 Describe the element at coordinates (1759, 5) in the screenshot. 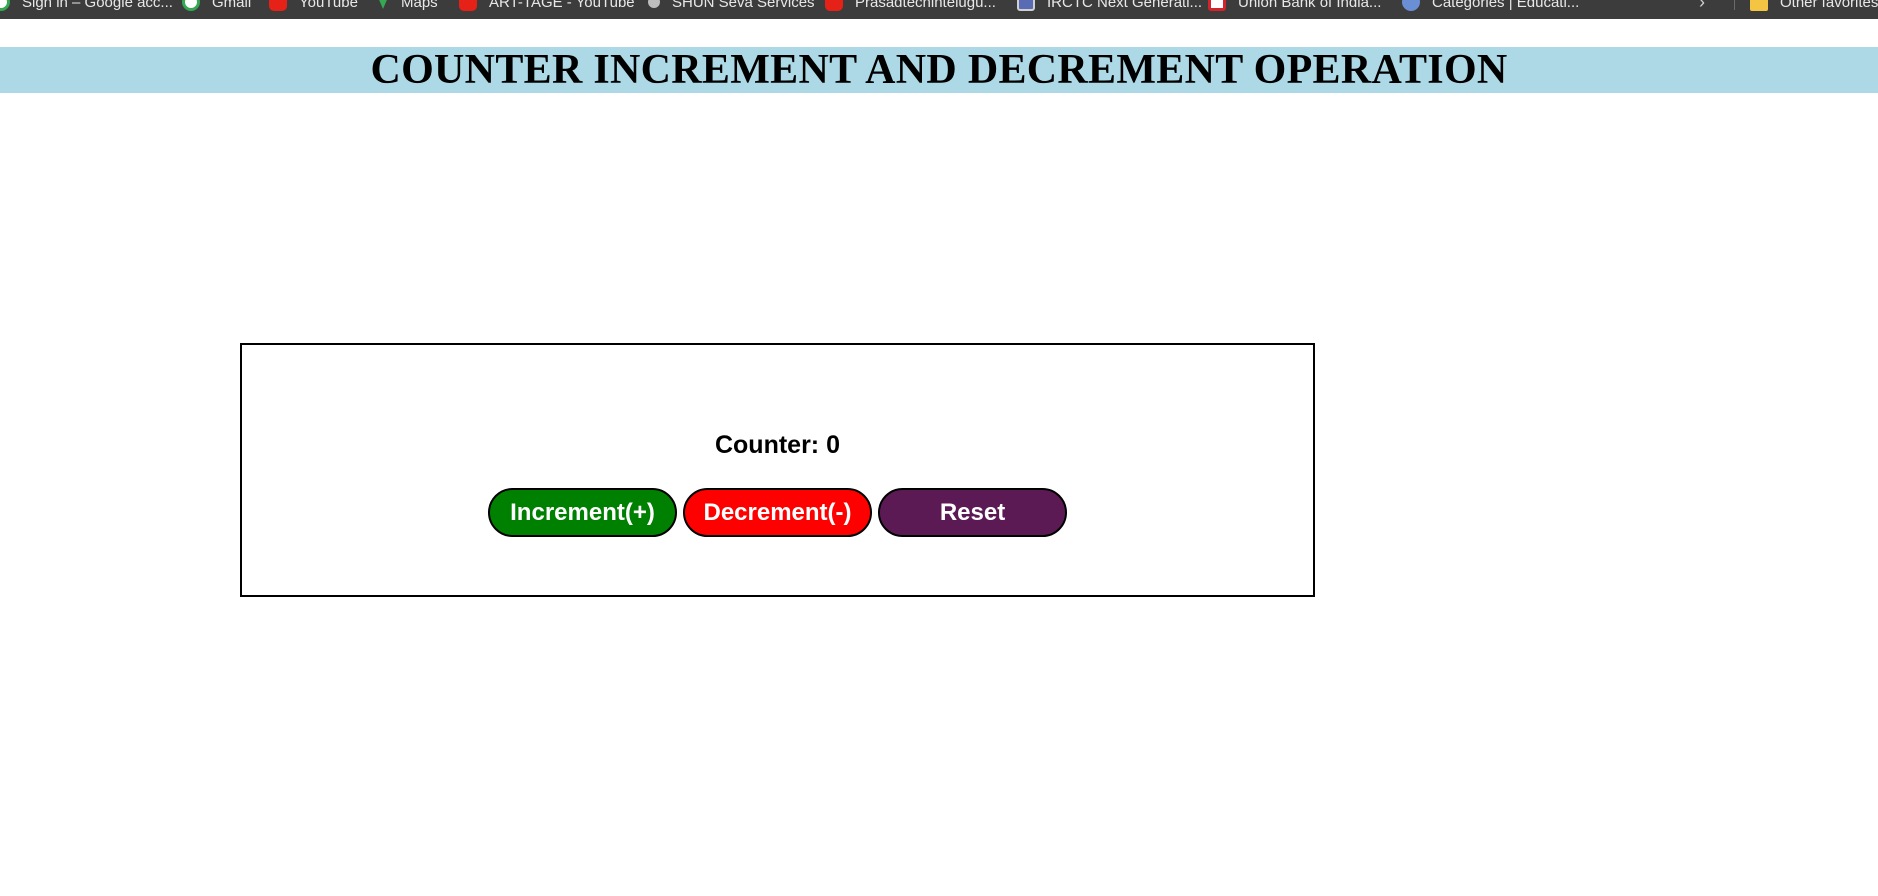

I see `folder-icon` at that location.